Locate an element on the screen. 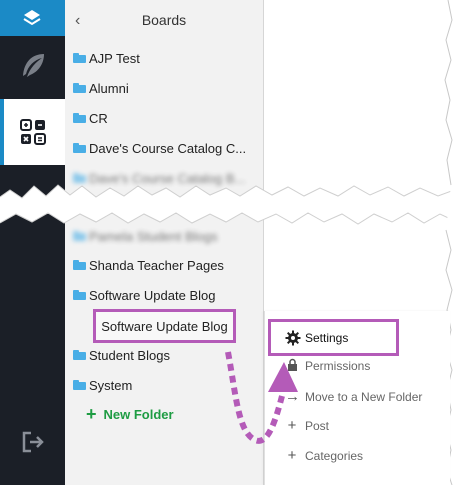  menu-item-permissions: Permissions is located at coordinates (327, 366).